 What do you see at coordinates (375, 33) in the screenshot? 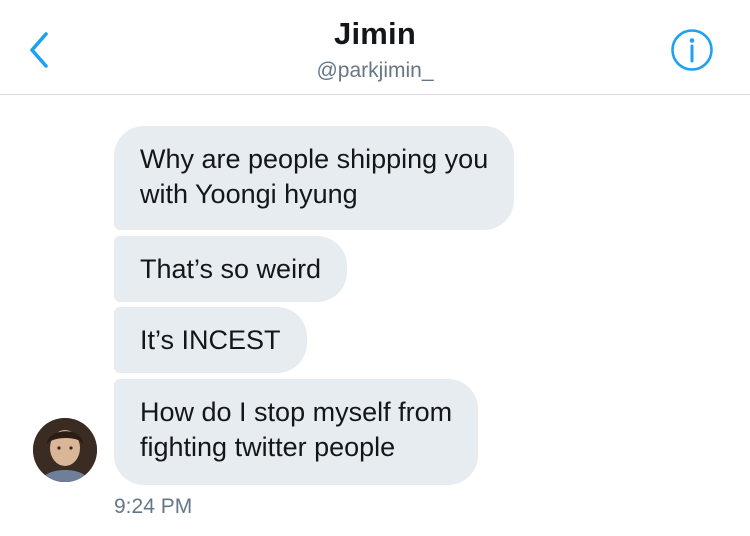
I see `contact-name: Jimin` at bounding box center [375, 33].